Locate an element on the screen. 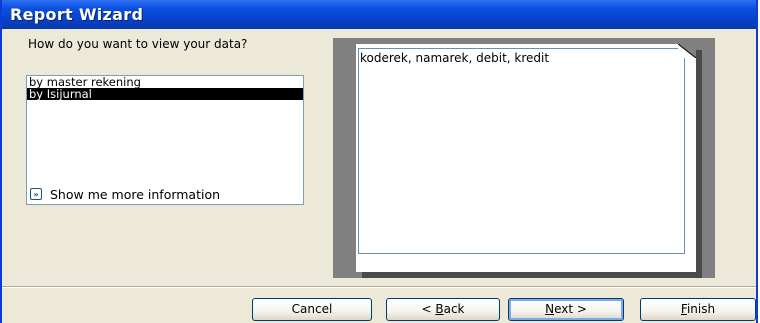 This screenshot has width=760, height=323. window-title: Report Wizard is located at coordinates (77, 14).